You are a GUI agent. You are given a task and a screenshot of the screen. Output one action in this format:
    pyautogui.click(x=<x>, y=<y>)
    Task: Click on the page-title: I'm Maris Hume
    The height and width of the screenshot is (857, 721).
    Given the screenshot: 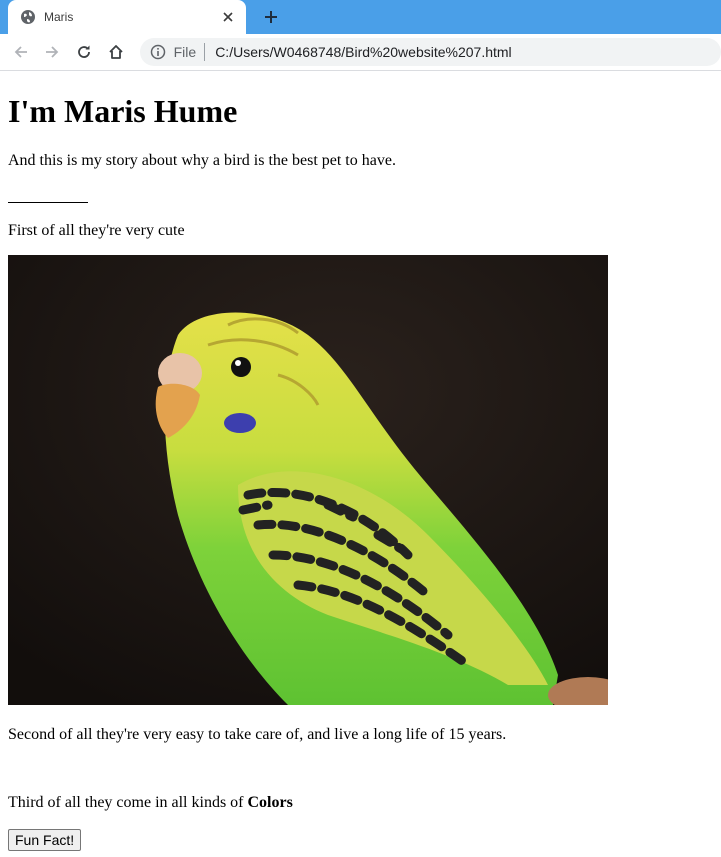 What is the action you would take?
    pyautogui.click(x=123, y=111)
    